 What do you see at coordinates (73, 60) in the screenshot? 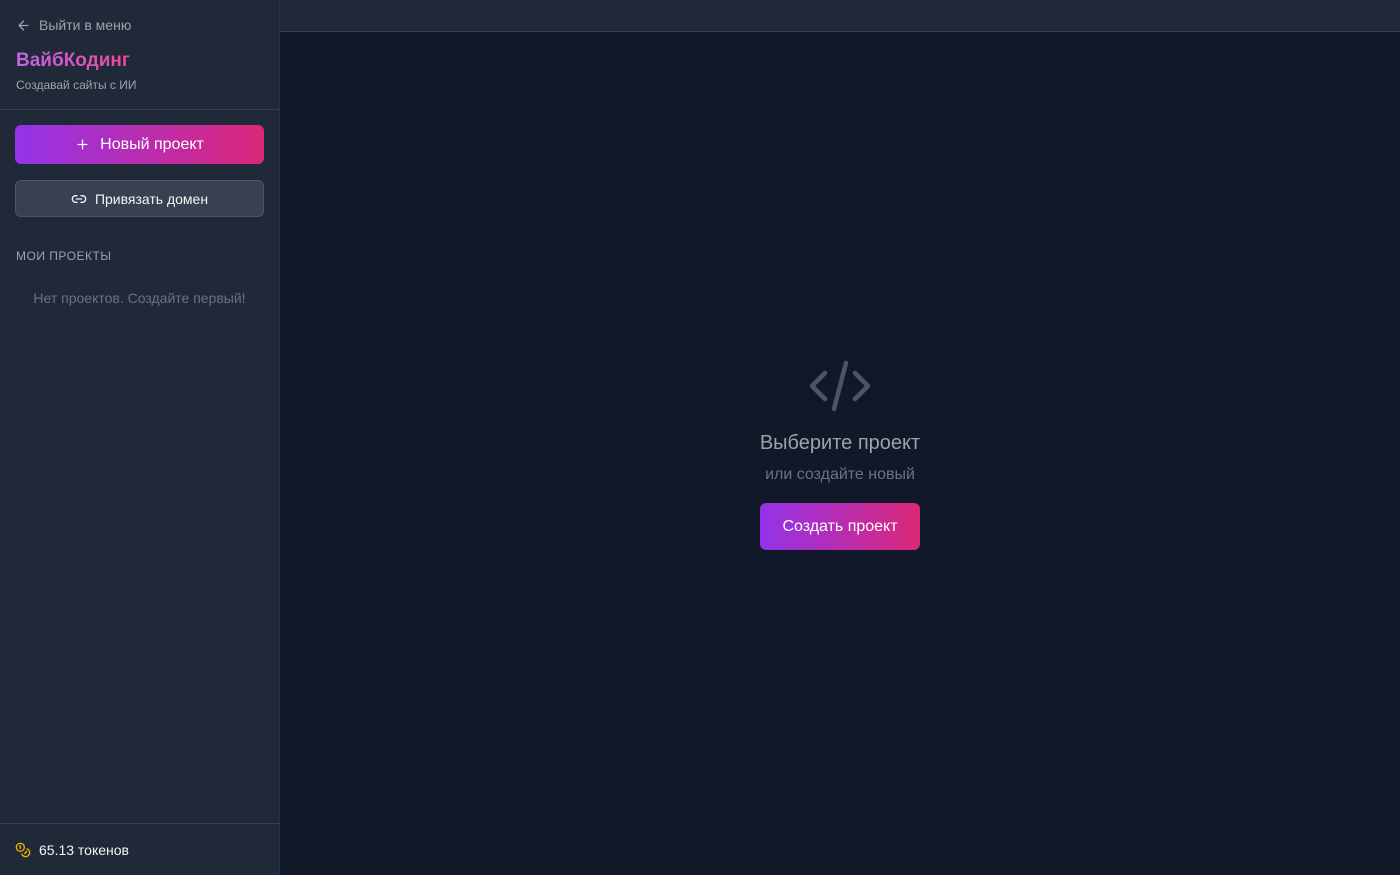
I see `brand-title: ВайбКодинг` at bounding box center [73, 60].